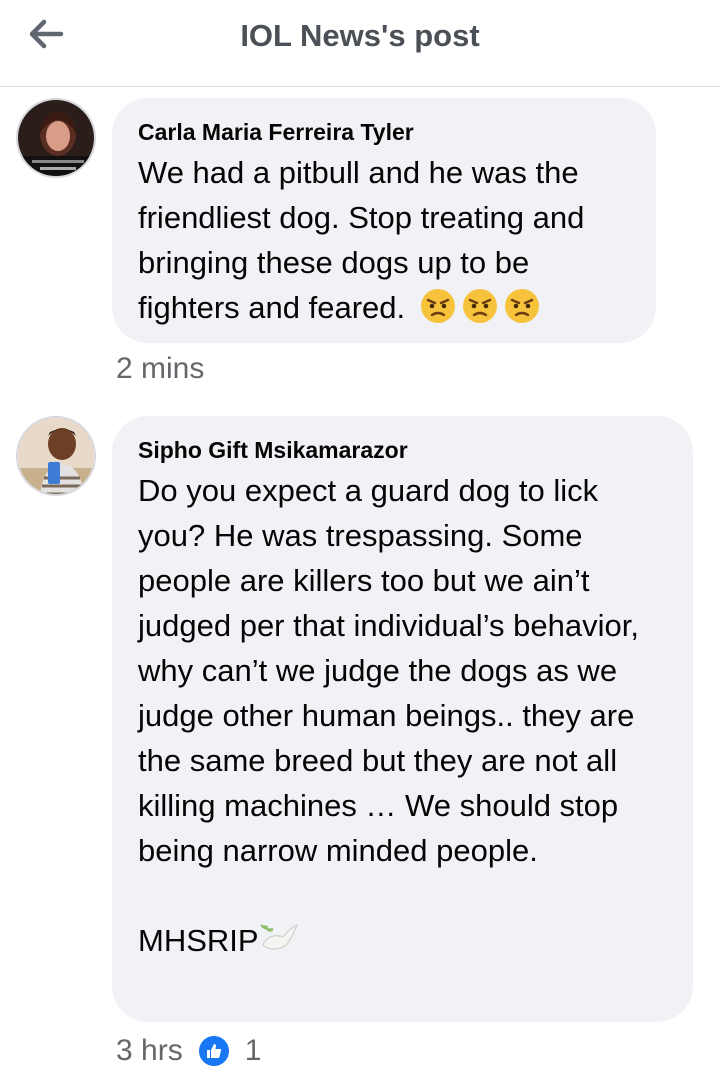 This screenshot has width=720, height=1077. I want to click on signoff-text: MHSRIP, so click(198, 940).